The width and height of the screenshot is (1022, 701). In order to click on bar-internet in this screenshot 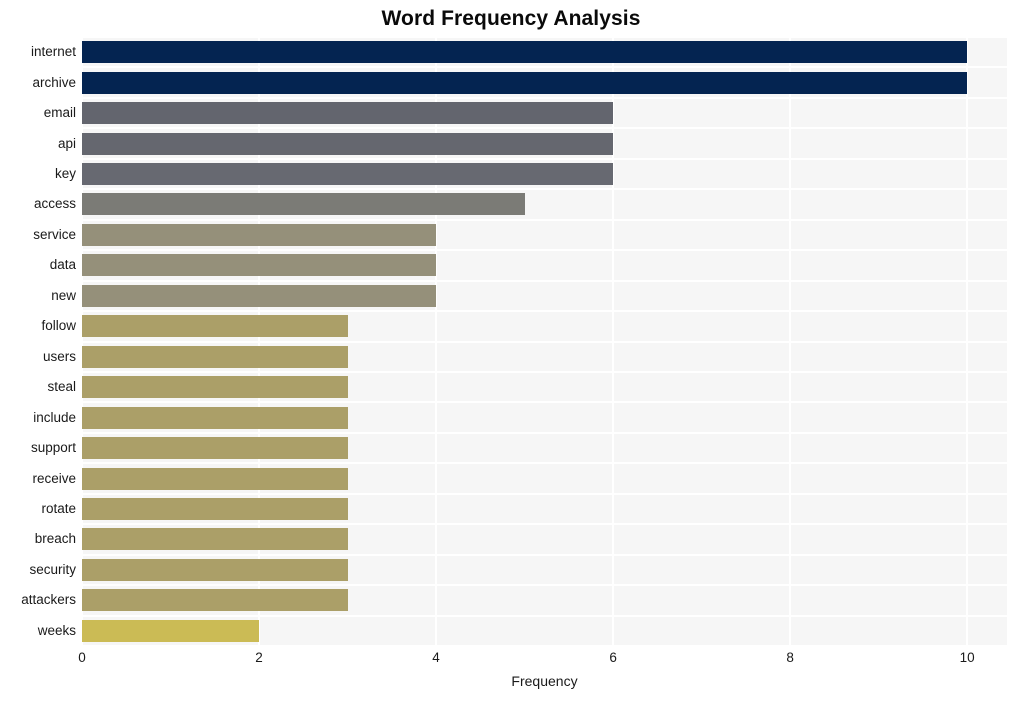, I will do `click(525, 52)`.